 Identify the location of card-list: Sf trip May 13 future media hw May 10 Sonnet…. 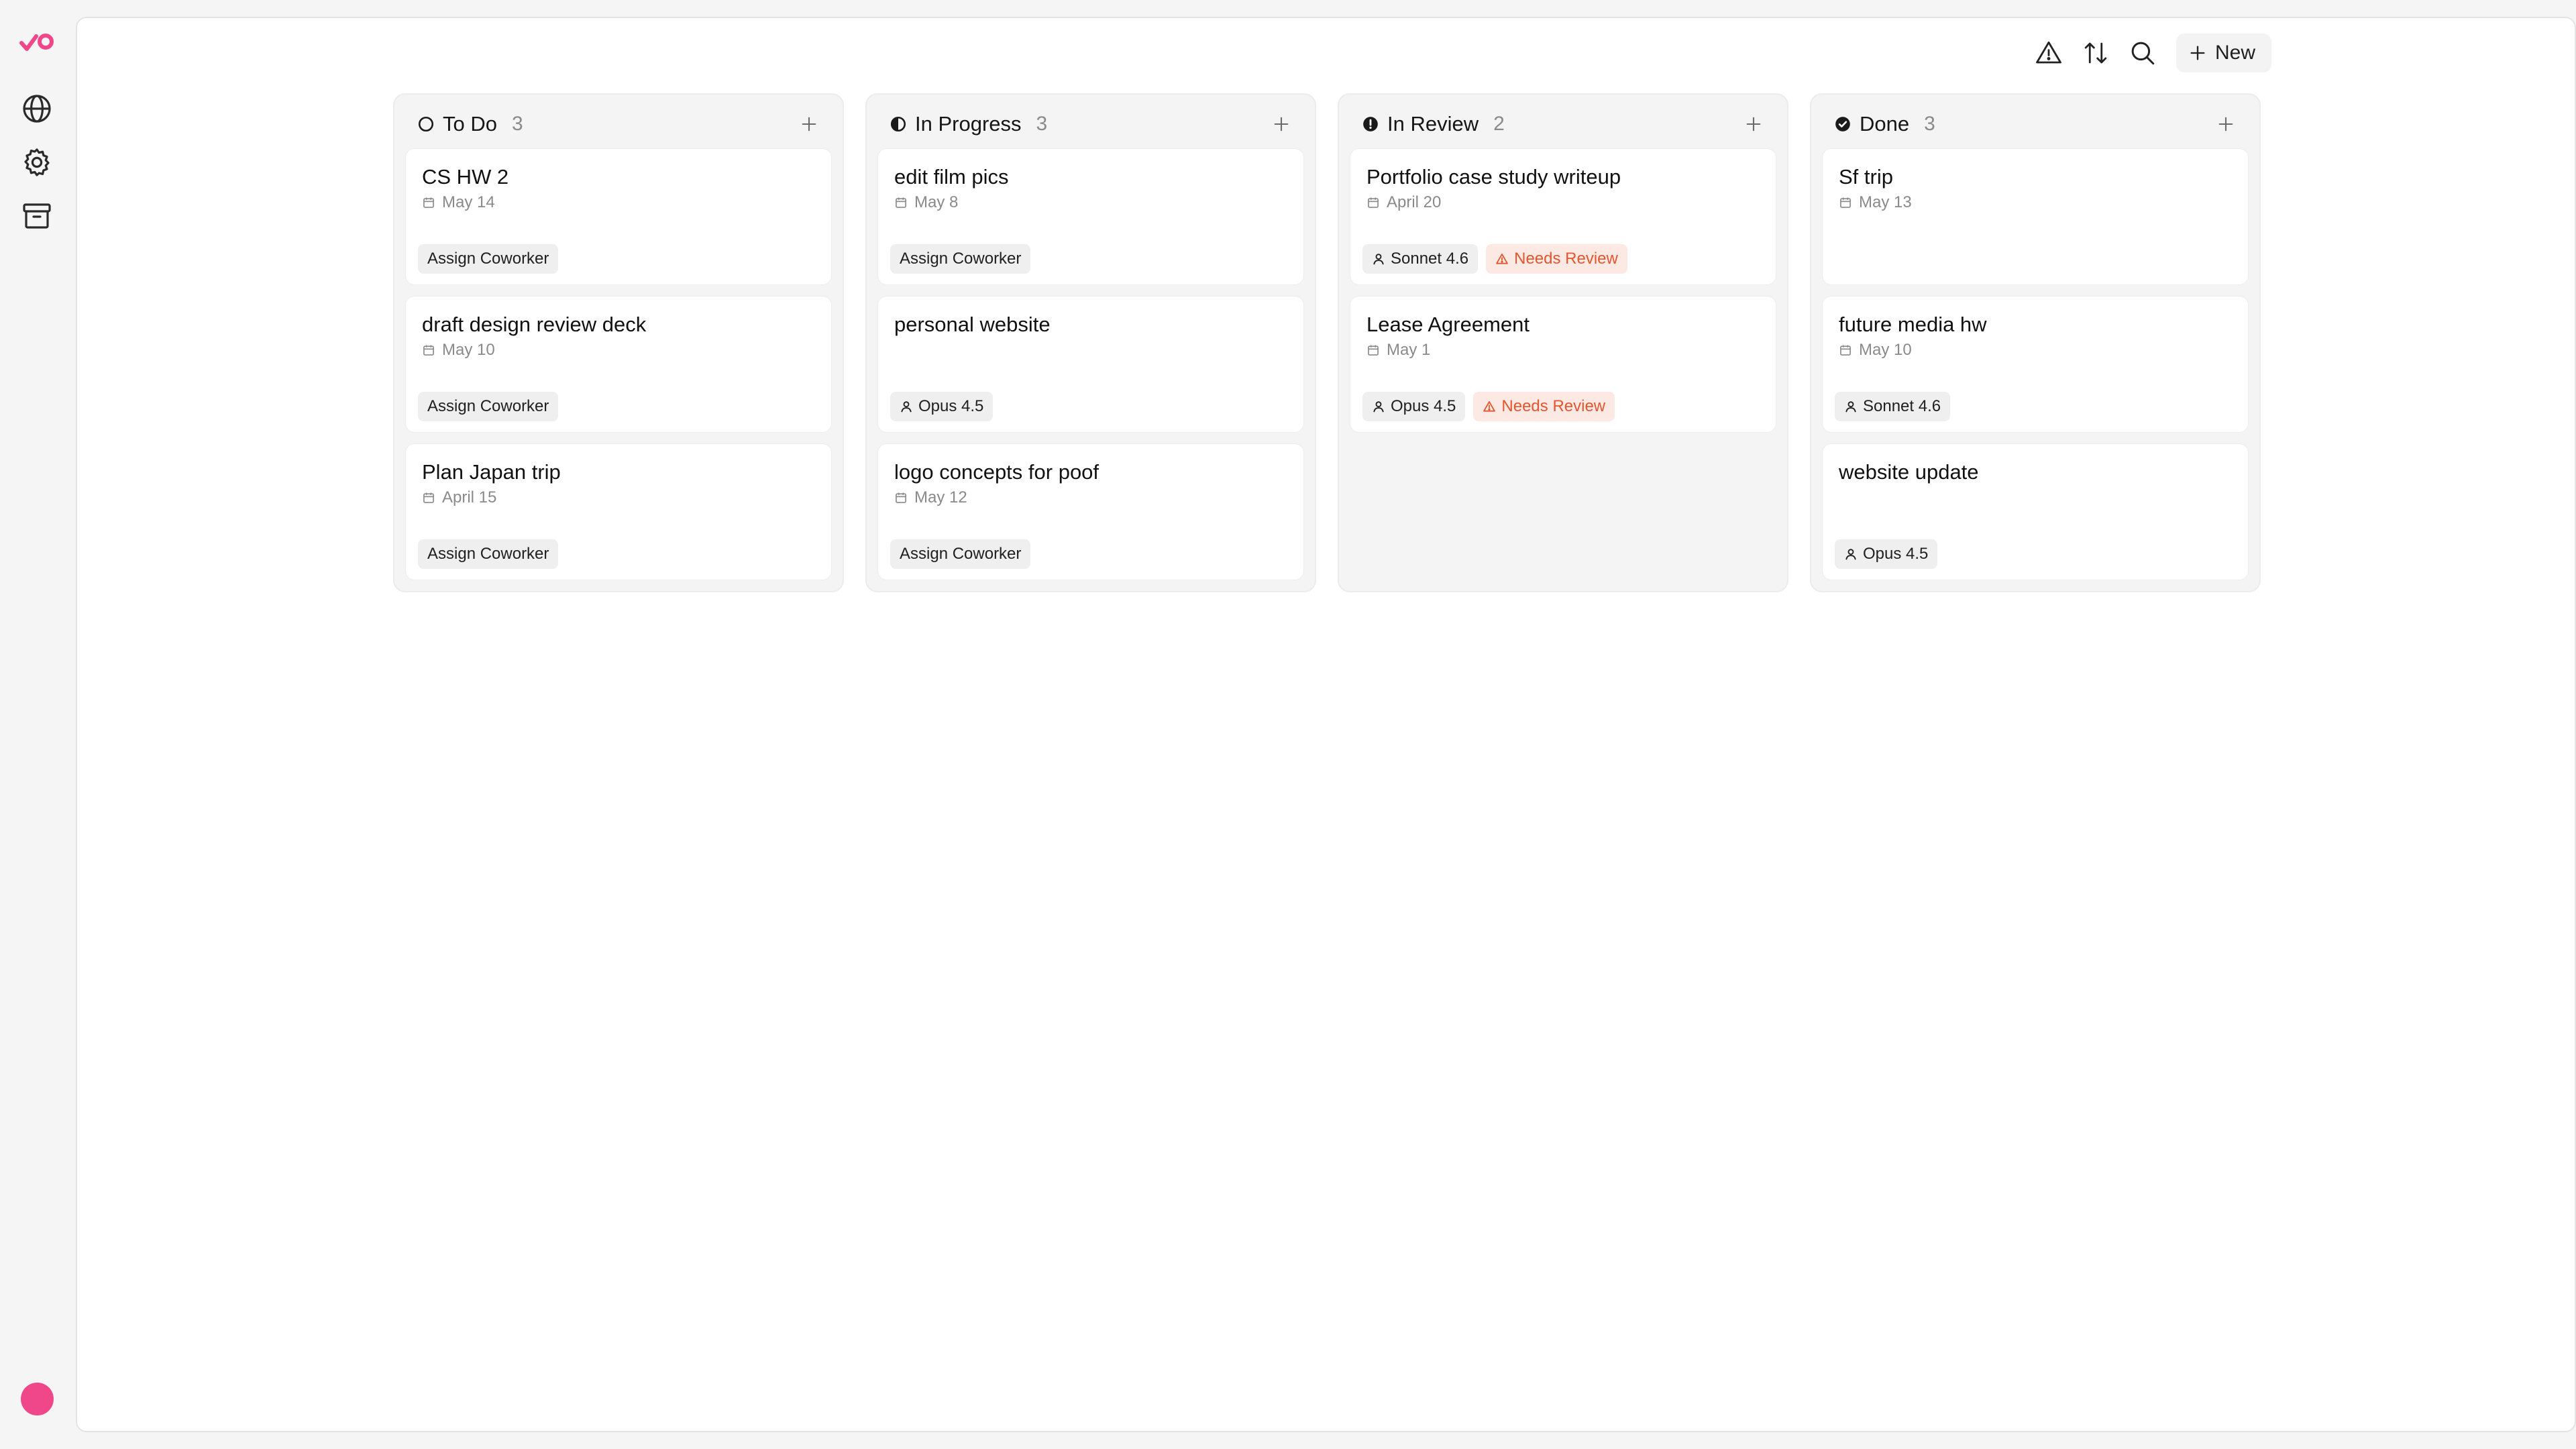
(2035, 364).